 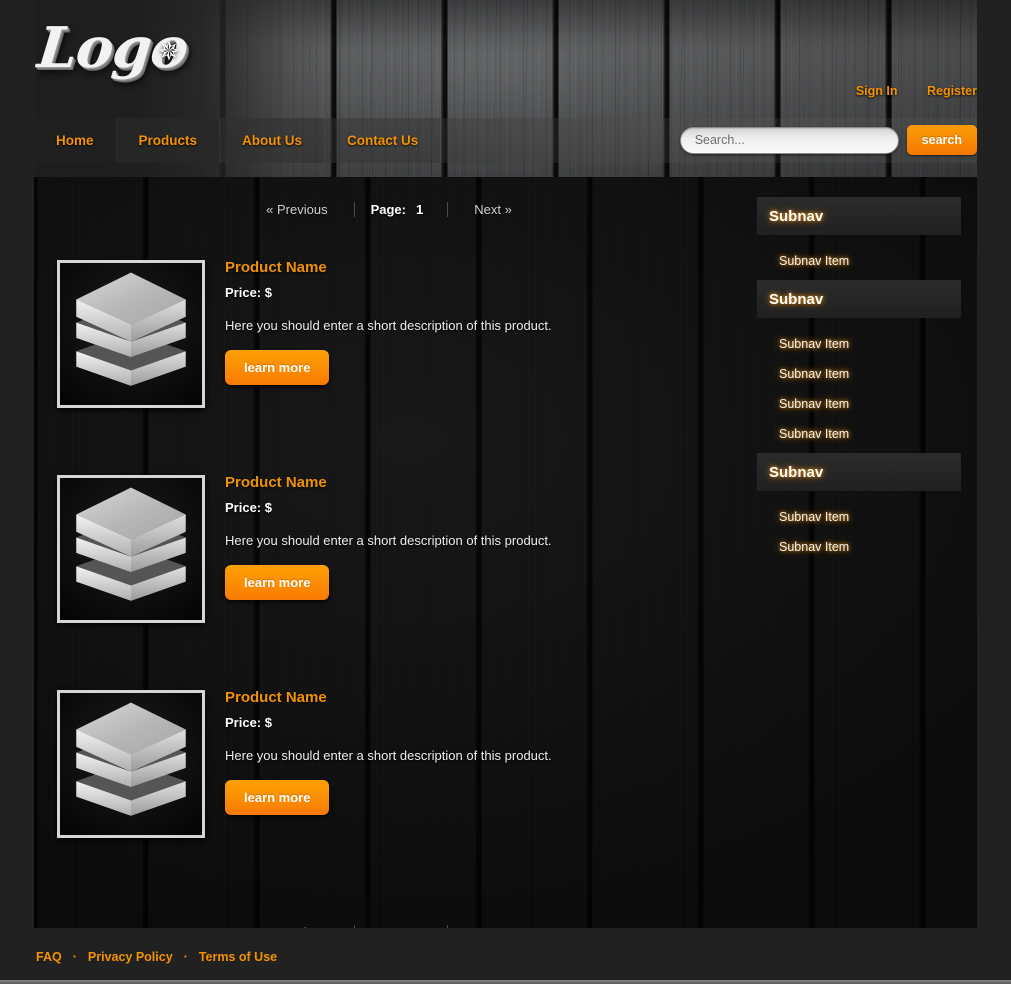 What do you see at coordinates (420, 209) in the screenshot?
I see `current-page-number: 1` at bounding box center [420, 209].